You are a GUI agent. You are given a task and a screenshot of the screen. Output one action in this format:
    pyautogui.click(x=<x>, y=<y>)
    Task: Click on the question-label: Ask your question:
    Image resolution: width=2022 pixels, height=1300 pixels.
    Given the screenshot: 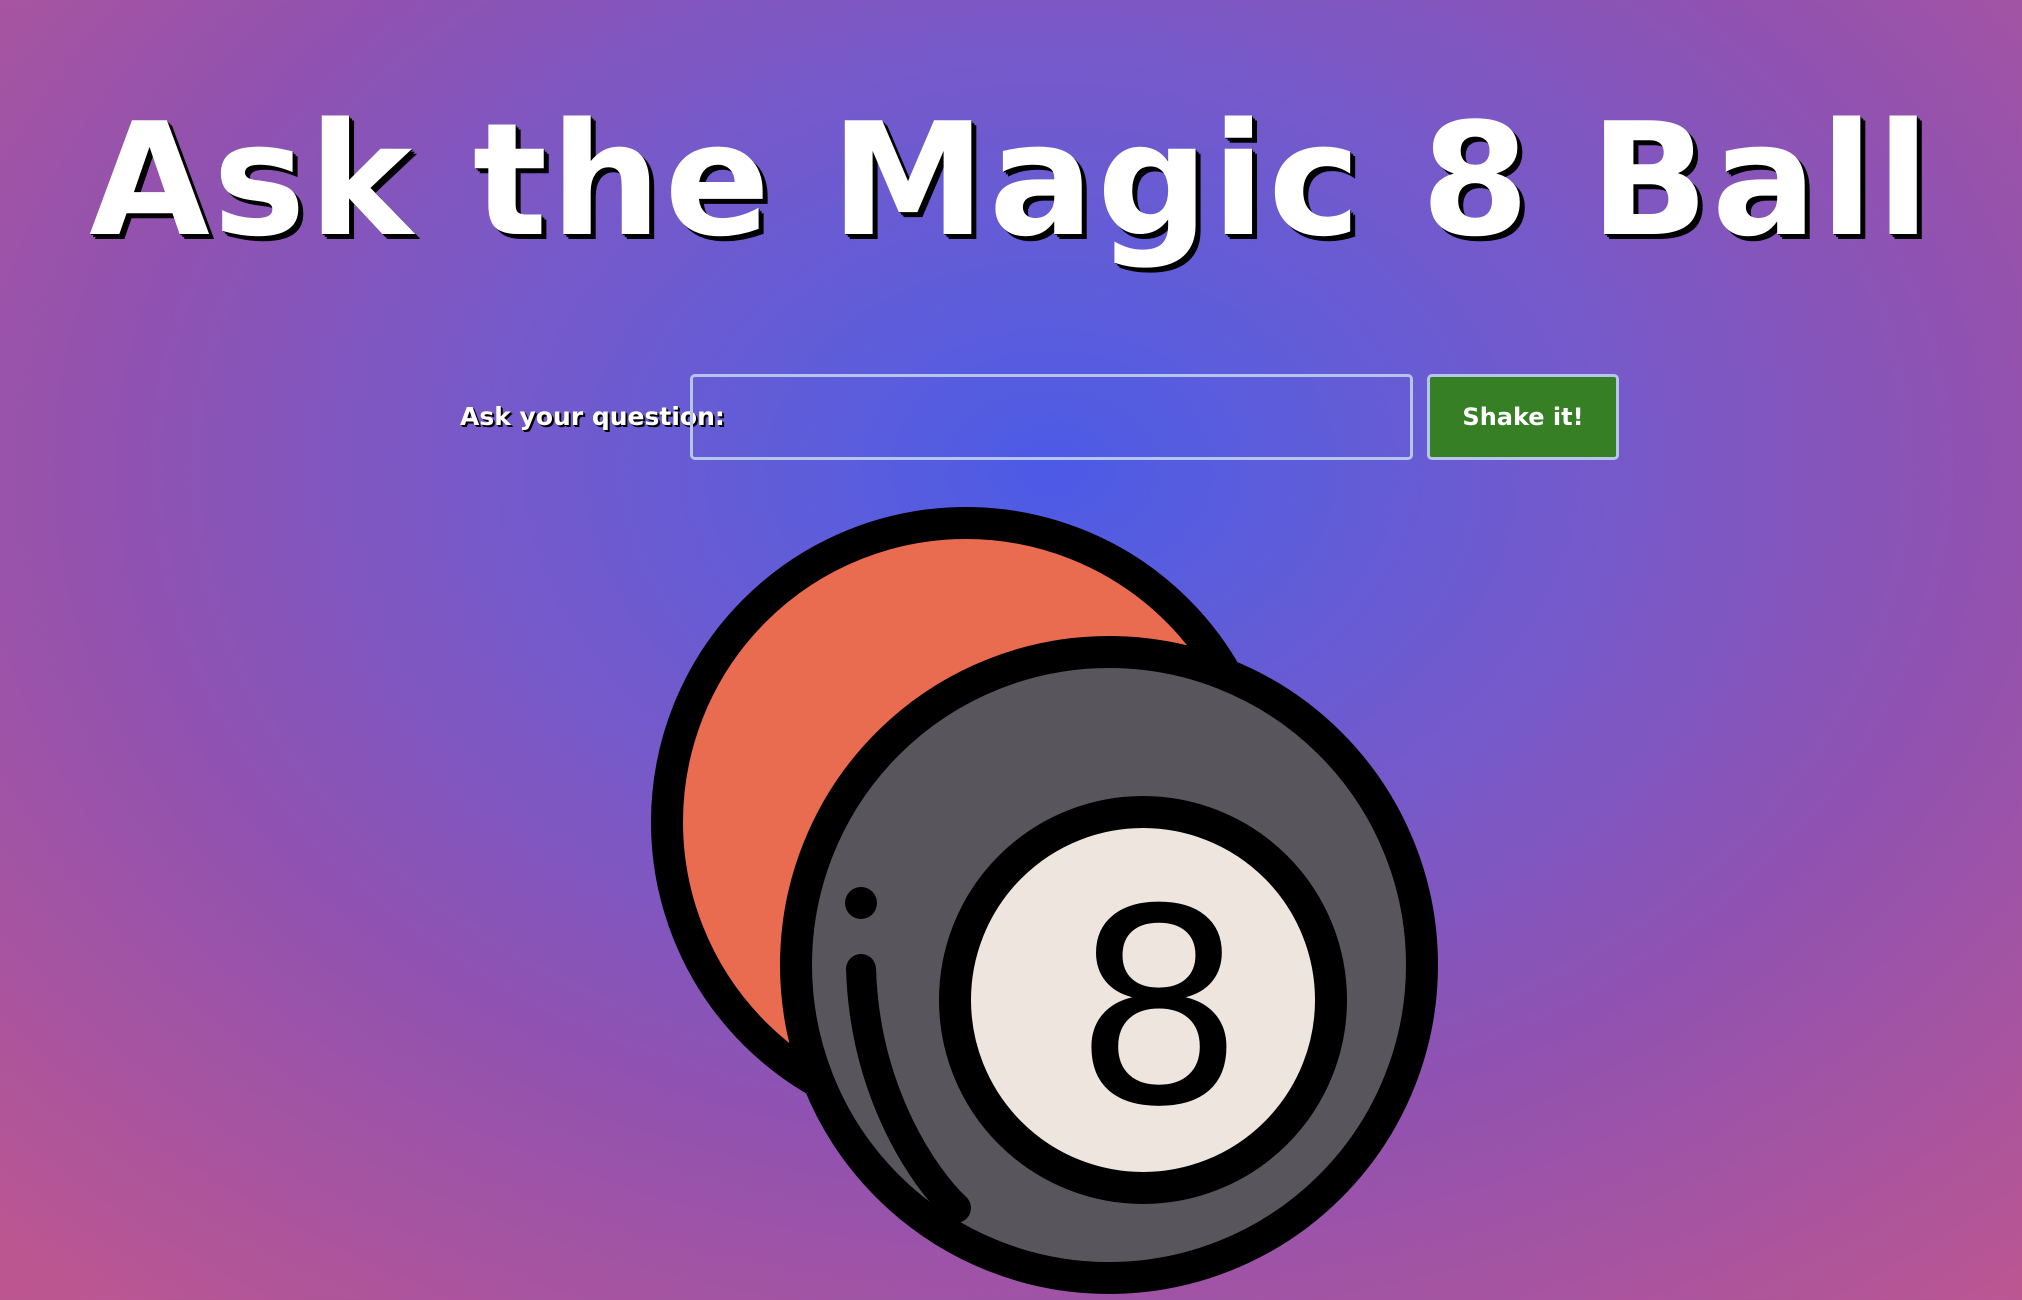 What is the action you would take?
    pyautogui.click(x=592, y=416)
    